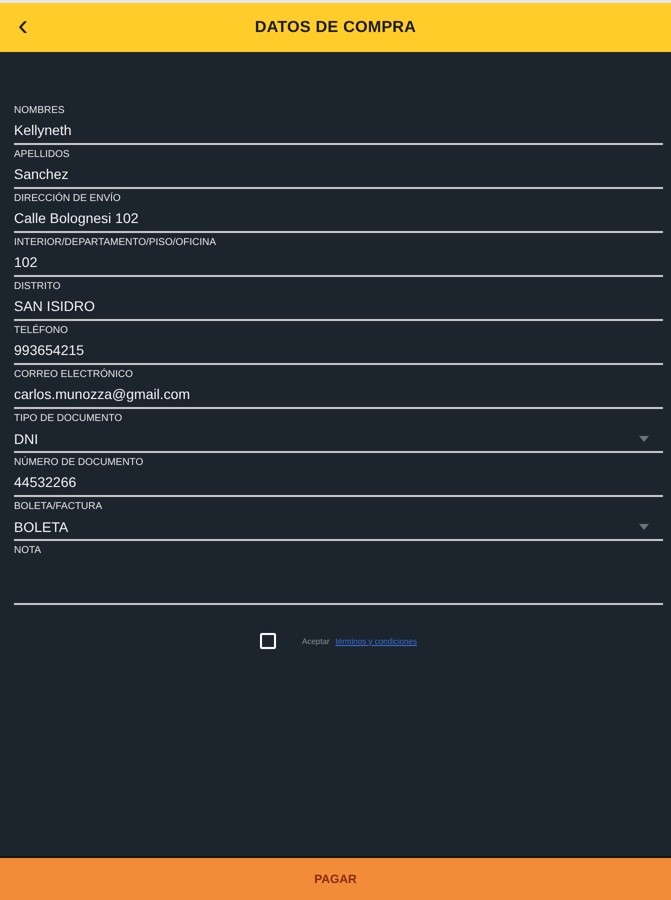 The width and height of the screenshot is (671, 900). Describe the element at coordinates (28, 551) in the screenshot. I see `field-label: NOTA` at that location.